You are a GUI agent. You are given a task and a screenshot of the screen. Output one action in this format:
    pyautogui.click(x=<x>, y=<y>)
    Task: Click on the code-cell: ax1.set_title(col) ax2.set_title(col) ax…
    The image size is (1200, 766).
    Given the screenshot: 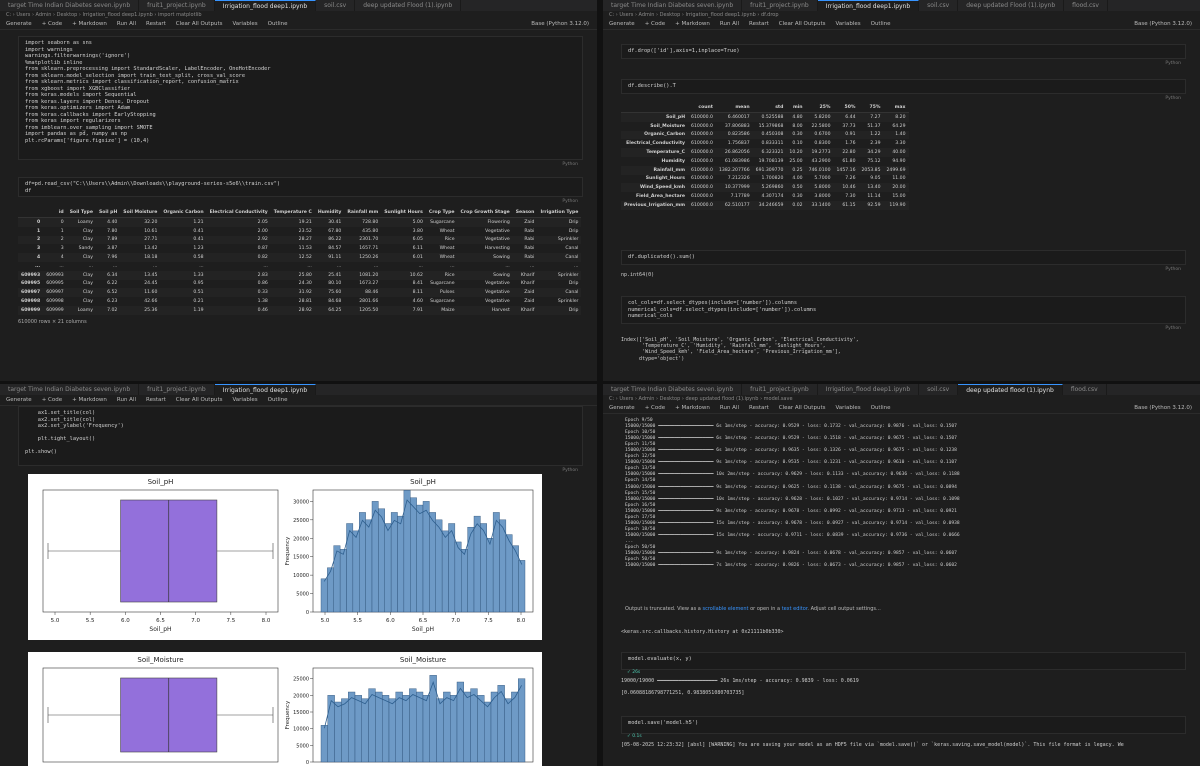 What is the action you would take?
    pyautogui.click(x=300, y=439)
    